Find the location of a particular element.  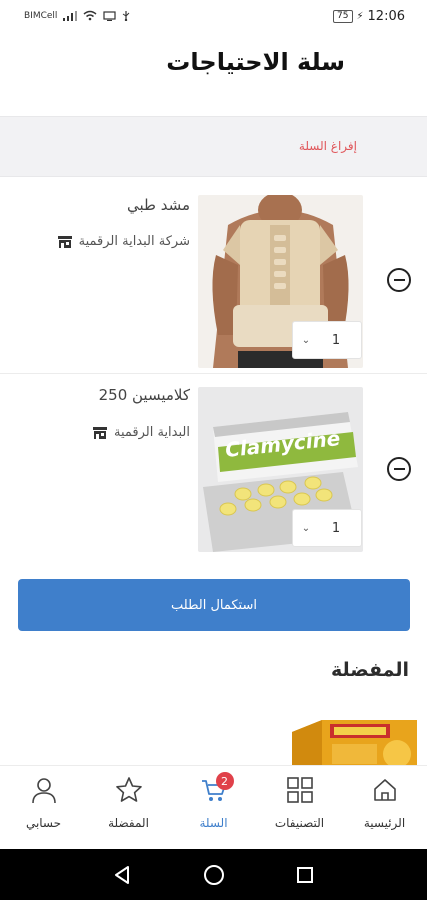

status-right: 75 ⚡ 12:06 is located at coordinates (369, 16).